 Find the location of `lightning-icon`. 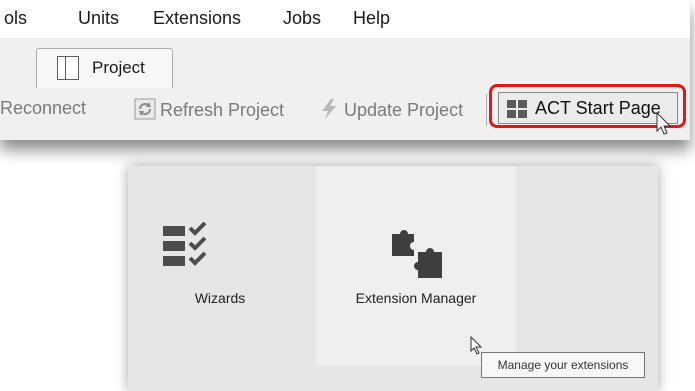

lightning-icon is located at coordinates (329, 109).